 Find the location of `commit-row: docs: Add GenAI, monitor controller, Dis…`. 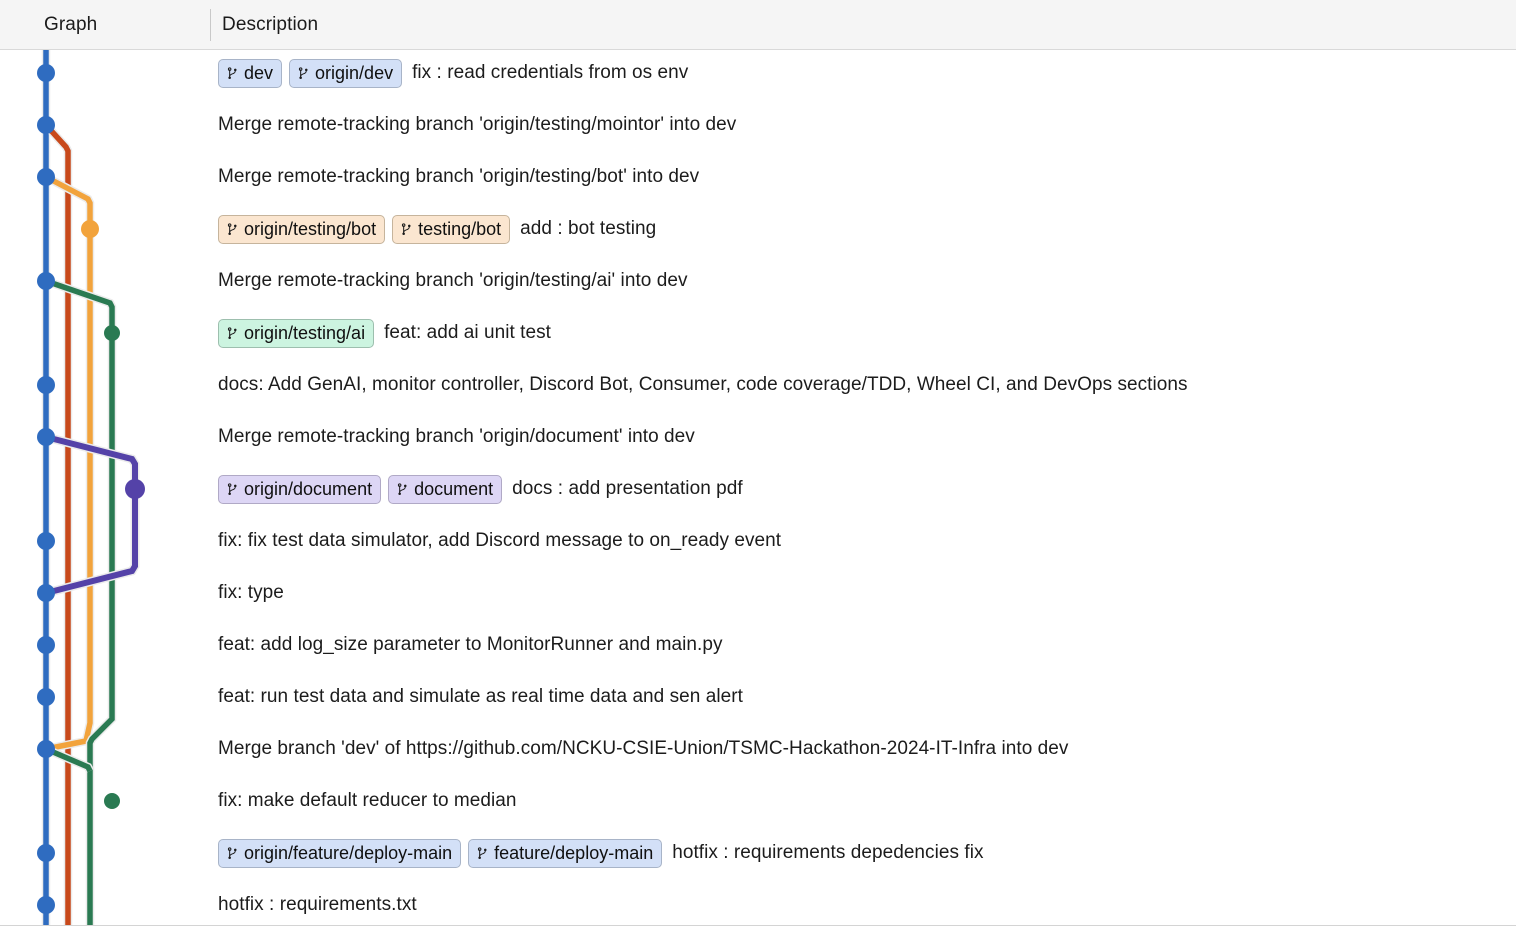

commit-row: docs: Add GenAI, monitor controller, Dis… is located at coordinates (863, 385).